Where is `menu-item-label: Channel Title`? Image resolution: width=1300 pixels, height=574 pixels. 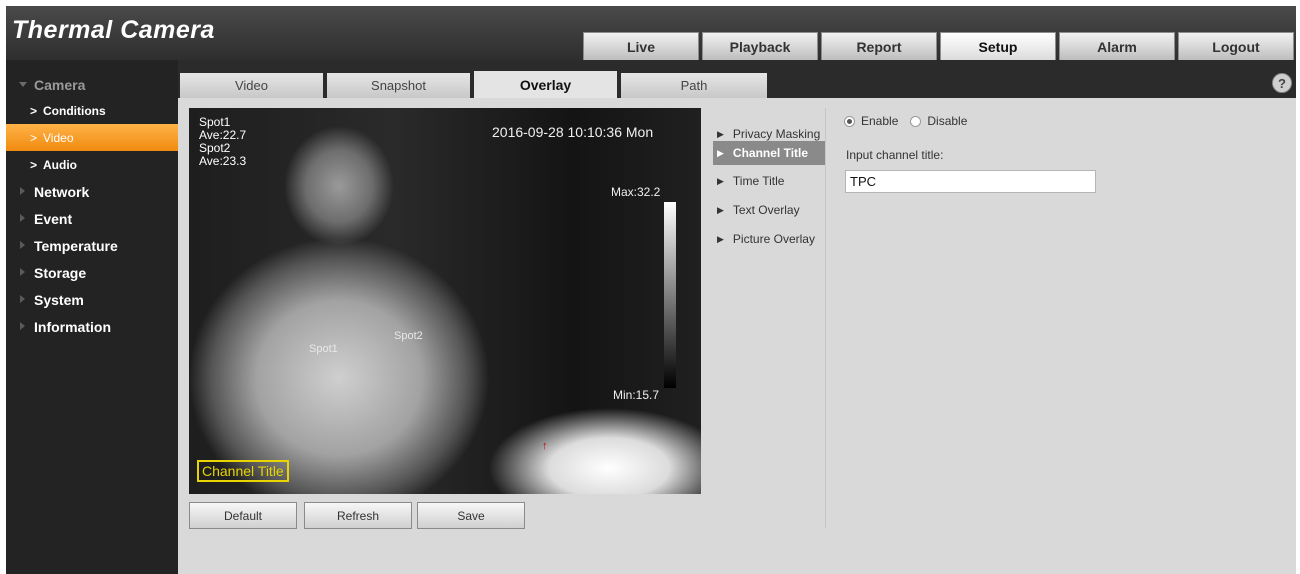
menu-item-label: Channel Title is located at coordinates (770, 153).